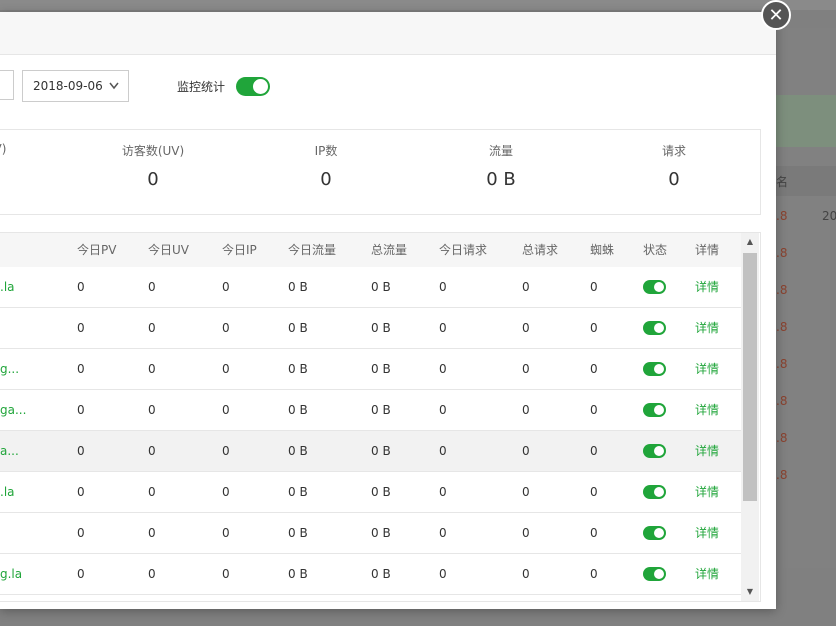 The image size is (836, 626). What do you see at coordinates (750, 377) in the screenshot?
I see `scrollbar-thumb` at bounding box center [750, 377].